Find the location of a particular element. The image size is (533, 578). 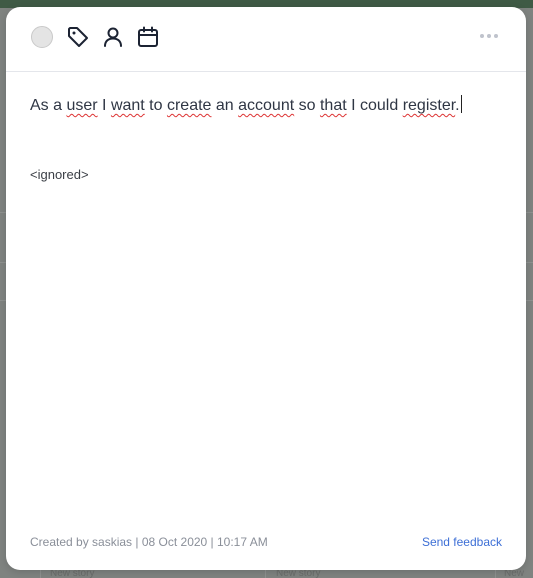

story-text-segment: create is located at coordinates (189, 105).